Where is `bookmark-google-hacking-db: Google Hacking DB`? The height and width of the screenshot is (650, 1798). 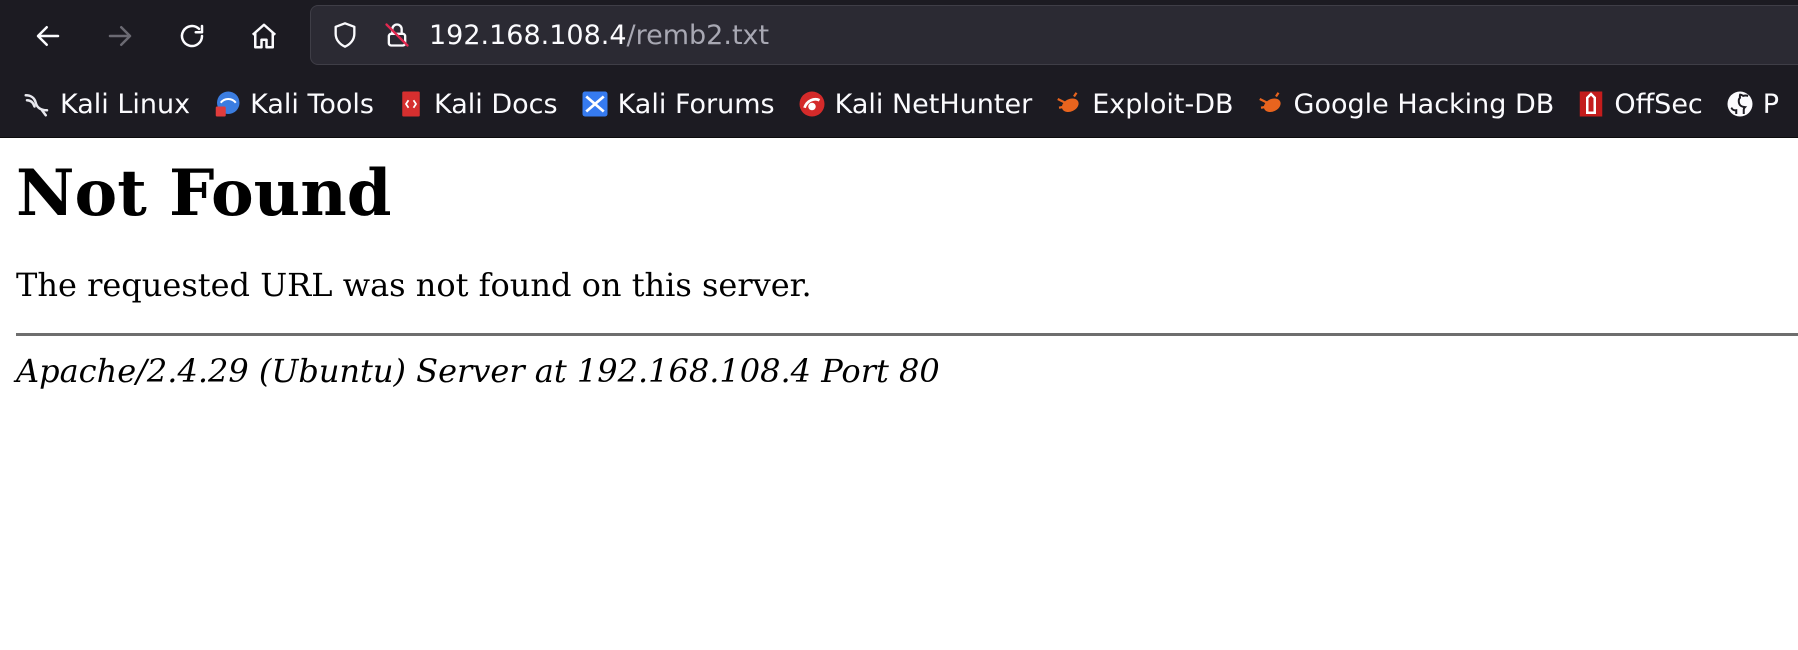 bookmark-google-hacking-db: Google Hacking DB is located at coordinates (1405, 104).